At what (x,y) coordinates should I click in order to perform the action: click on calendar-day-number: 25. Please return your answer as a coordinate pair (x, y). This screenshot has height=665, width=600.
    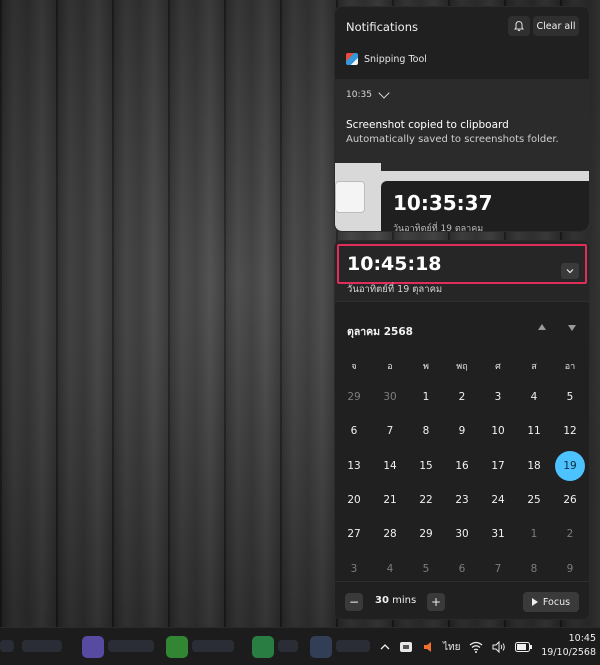
    Looking at the image, I should click on (534, 500).